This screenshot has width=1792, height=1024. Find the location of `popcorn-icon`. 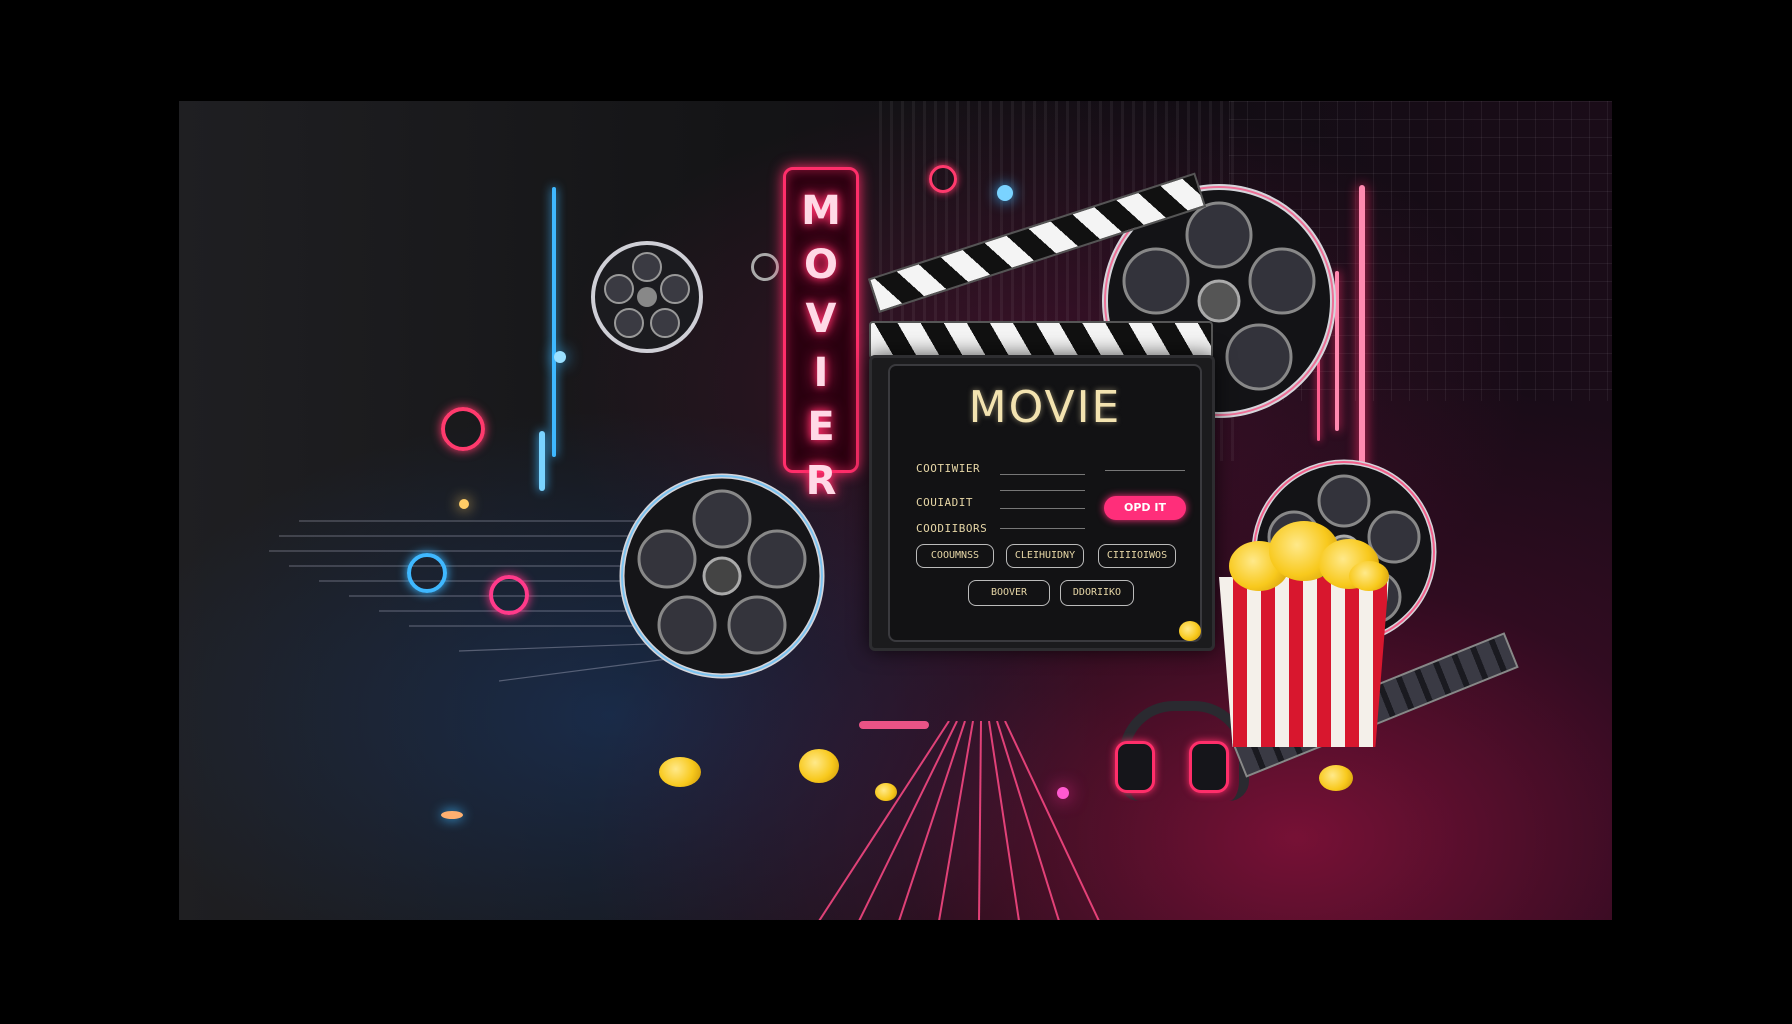

popcorn-icon is located at coordinates (1304, 662).